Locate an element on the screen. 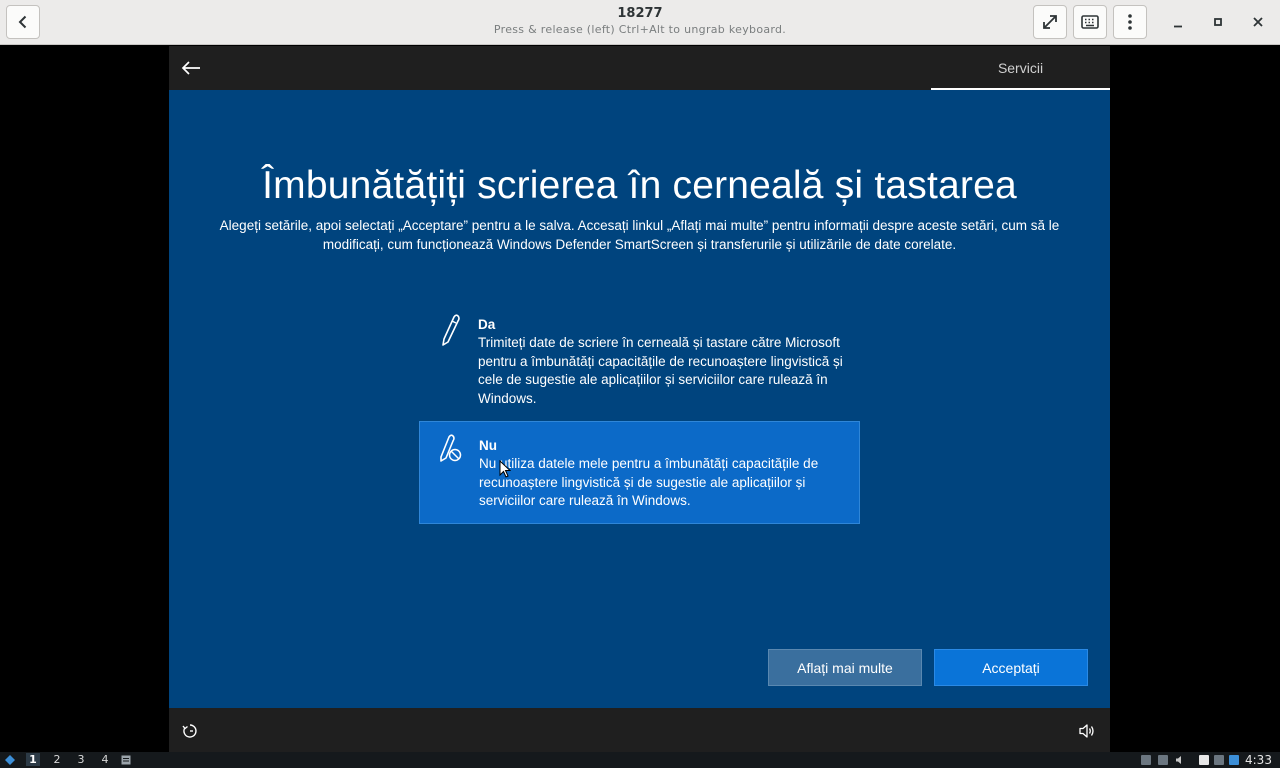  arrow-left-icon is located at coordinates (190, 68).